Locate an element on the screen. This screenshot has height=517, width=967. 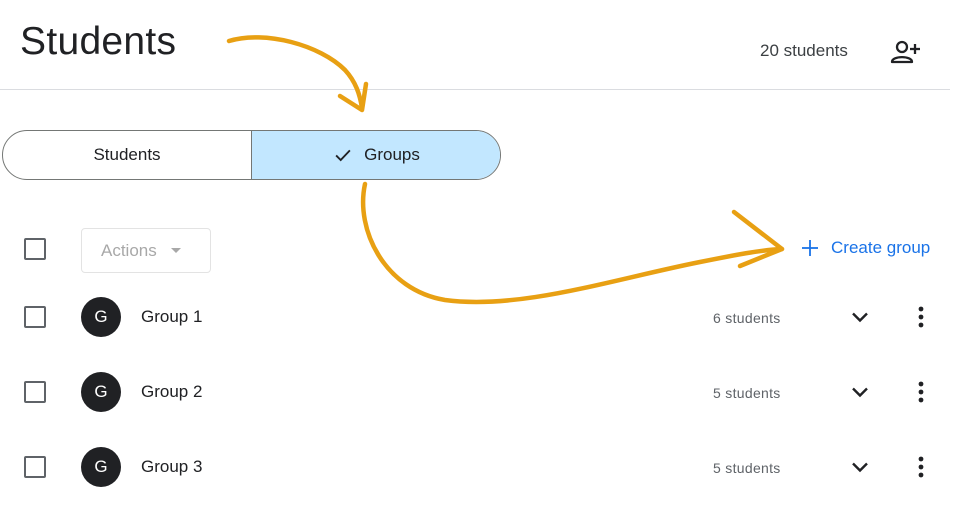
student-count: 20 students is located at coordinates (804, 50).